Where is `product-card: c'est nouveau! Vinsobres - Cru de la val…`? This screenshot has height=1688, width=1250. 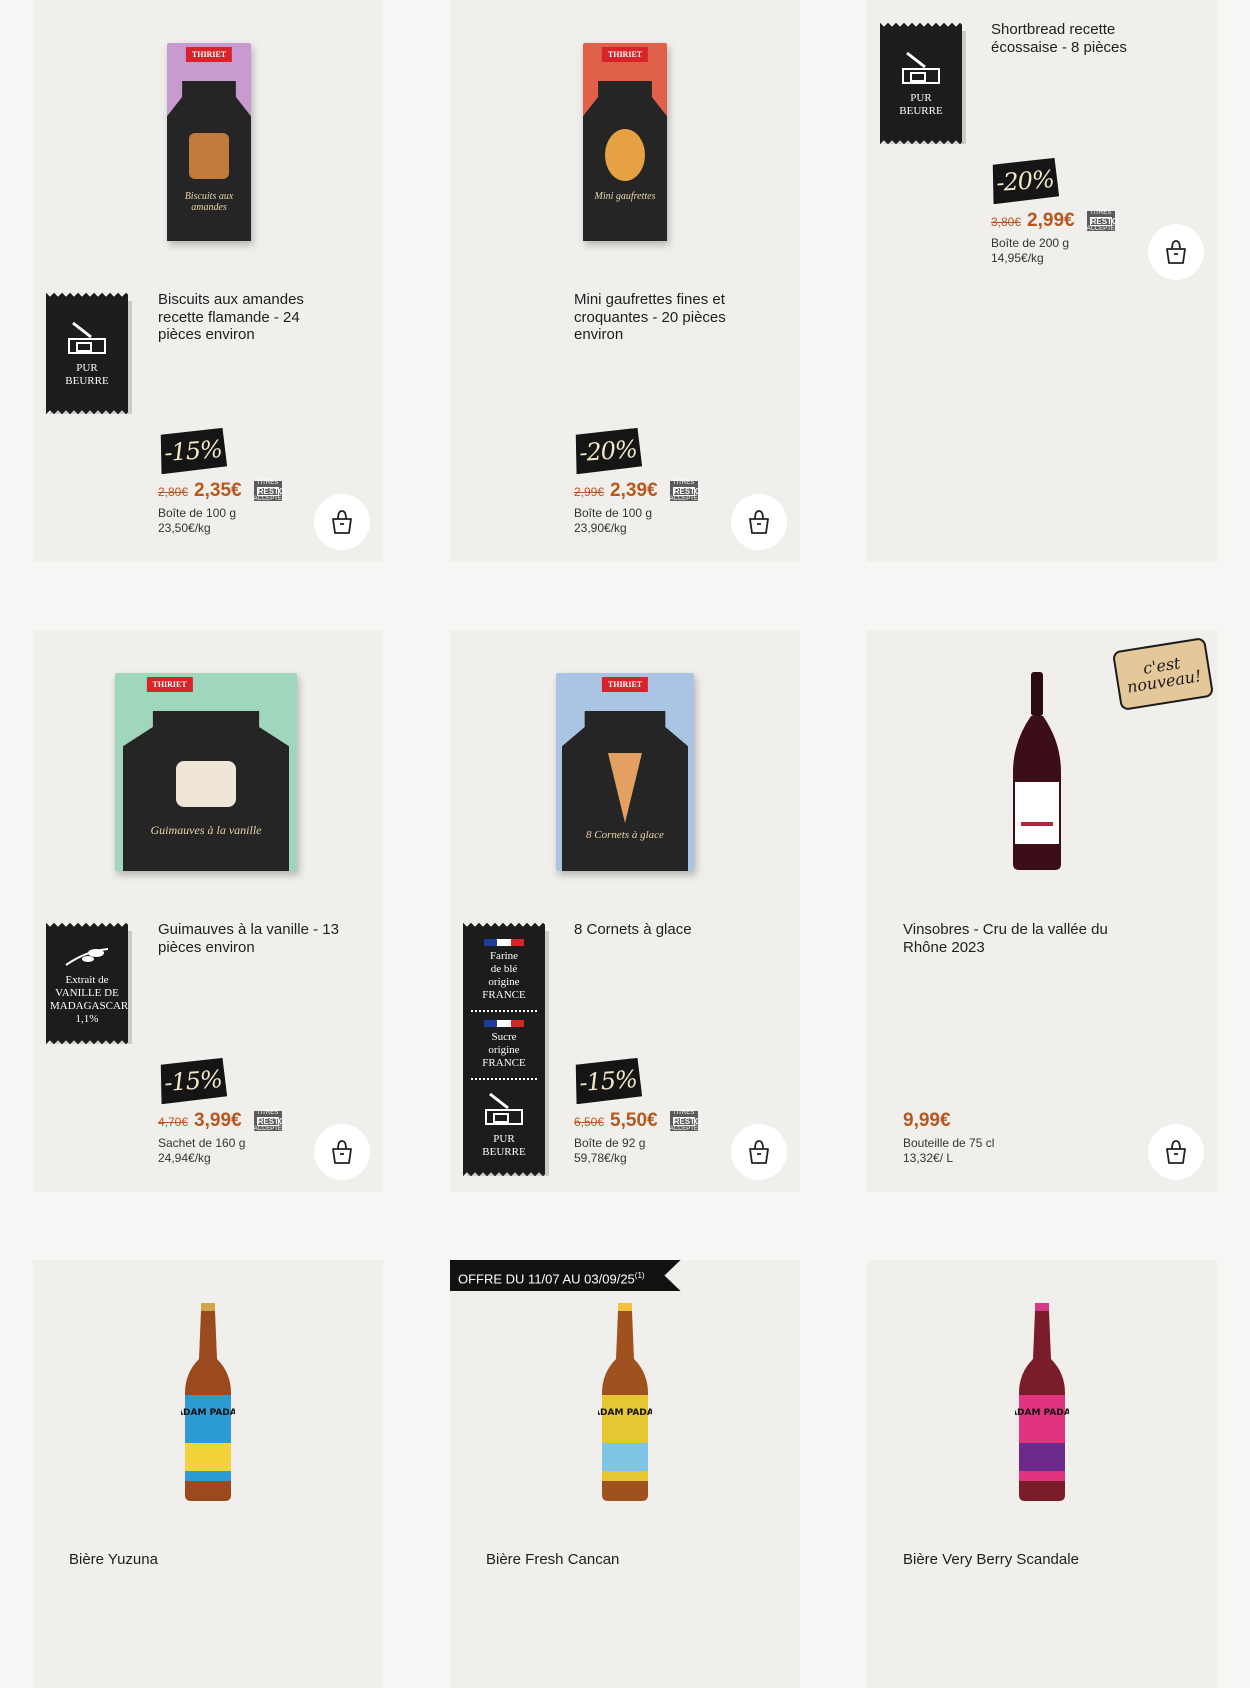
product-card: c'est nouveau! Vinsobres - Cru de la val… is located at coordinates (1042, 911).